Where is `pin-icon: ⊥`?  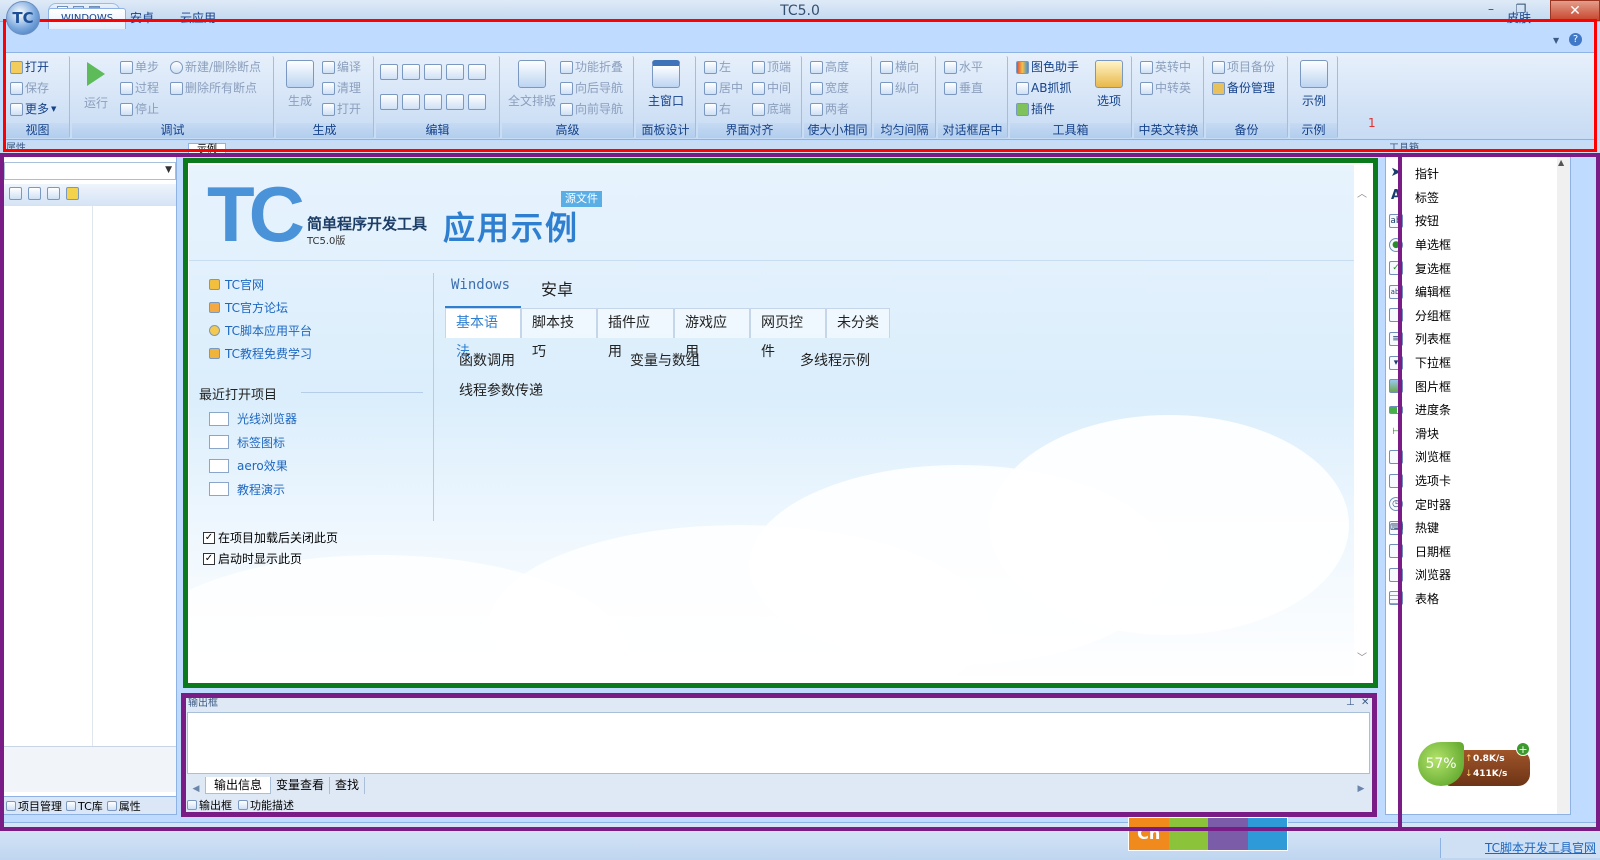 pin-icon: ⊥ is located at coordinates (1350, 702).